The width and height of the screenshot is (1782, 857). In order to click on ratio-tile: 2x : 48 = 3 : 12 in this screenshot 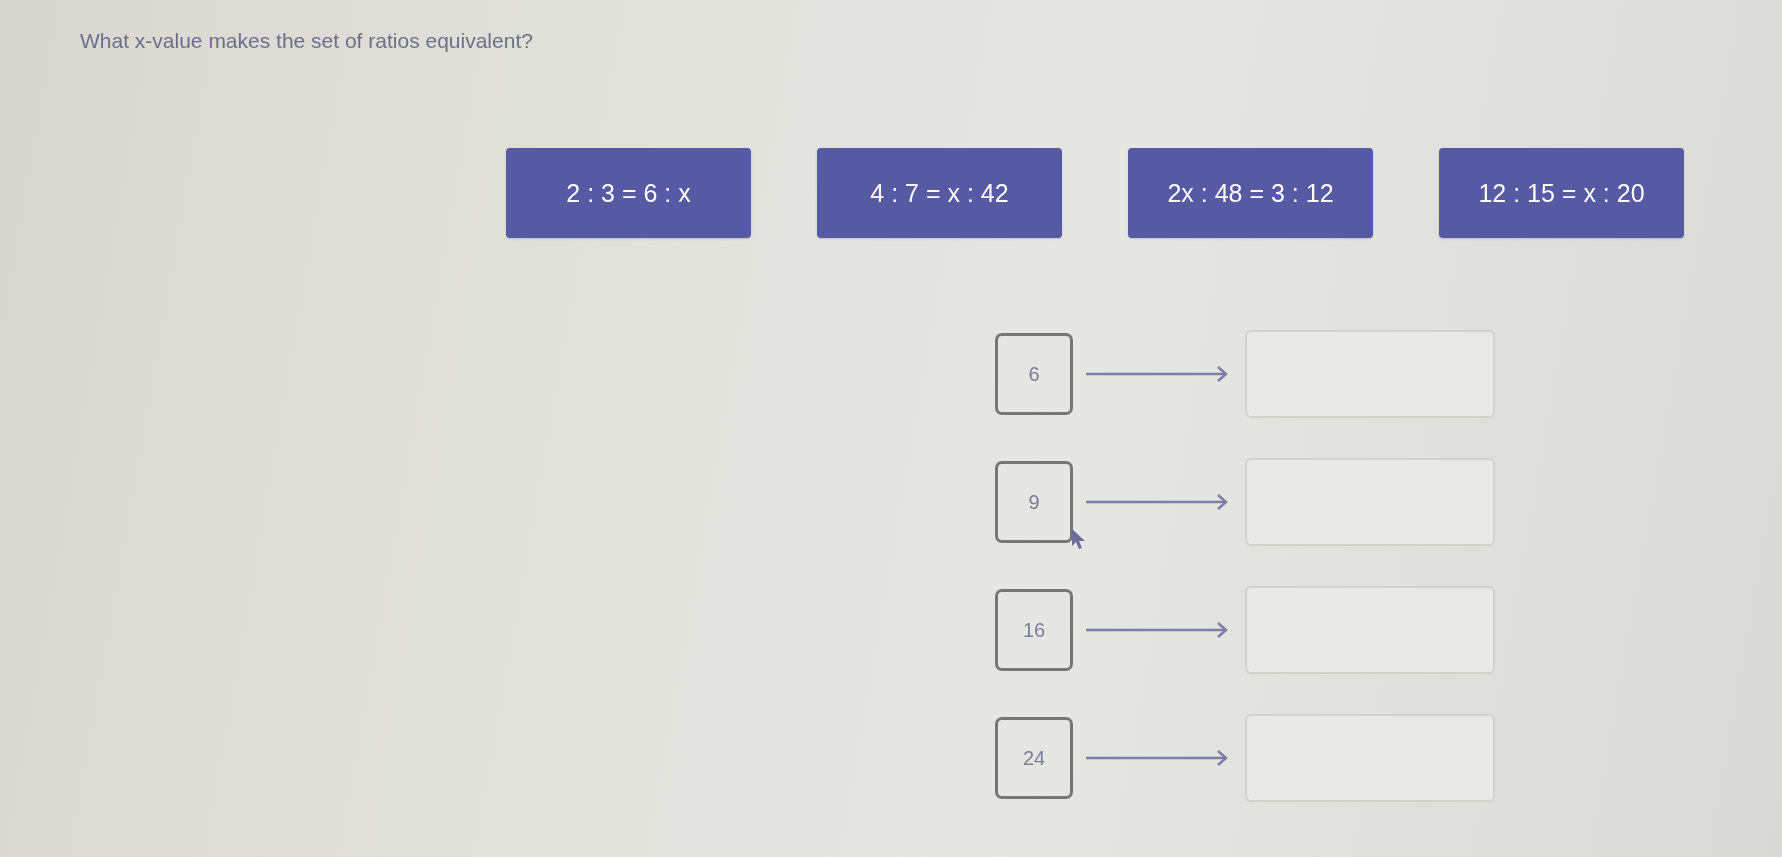, I will do `click(1250, 193)`.